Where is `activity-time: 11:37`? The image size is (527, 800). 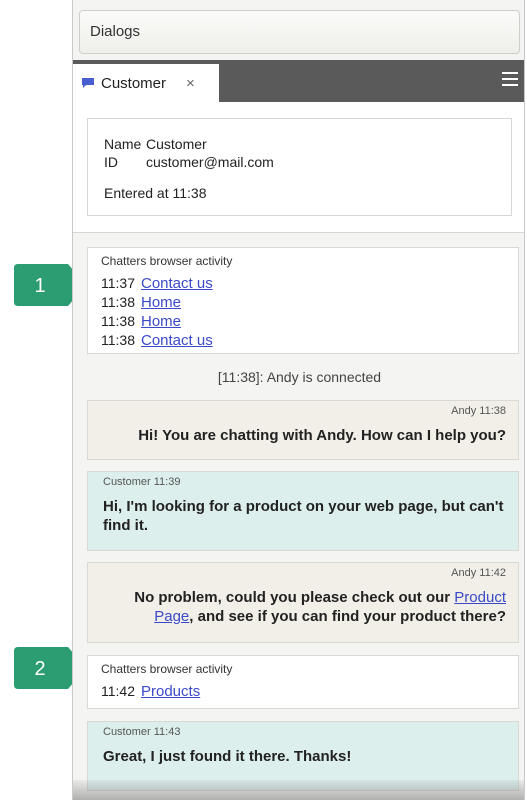
activity-time: 11:37 is located at coordinates (118, 283).